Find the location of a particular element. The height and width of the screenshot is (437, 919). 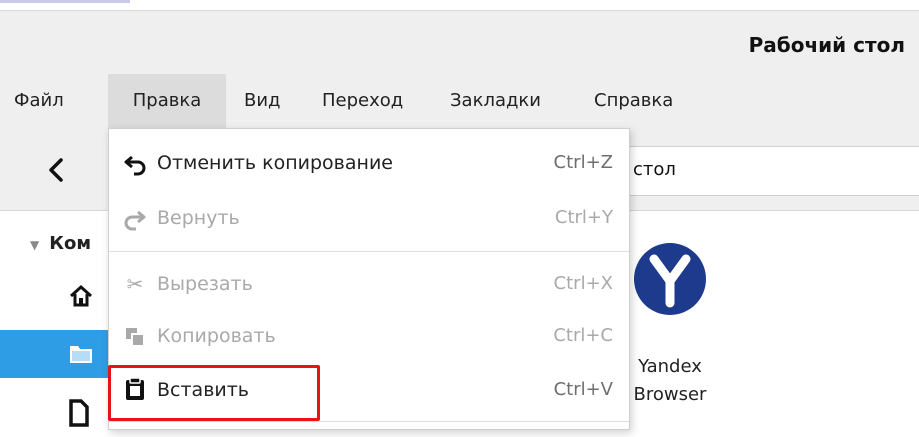

menu-help: Справка is located at coordinates (649, 101).